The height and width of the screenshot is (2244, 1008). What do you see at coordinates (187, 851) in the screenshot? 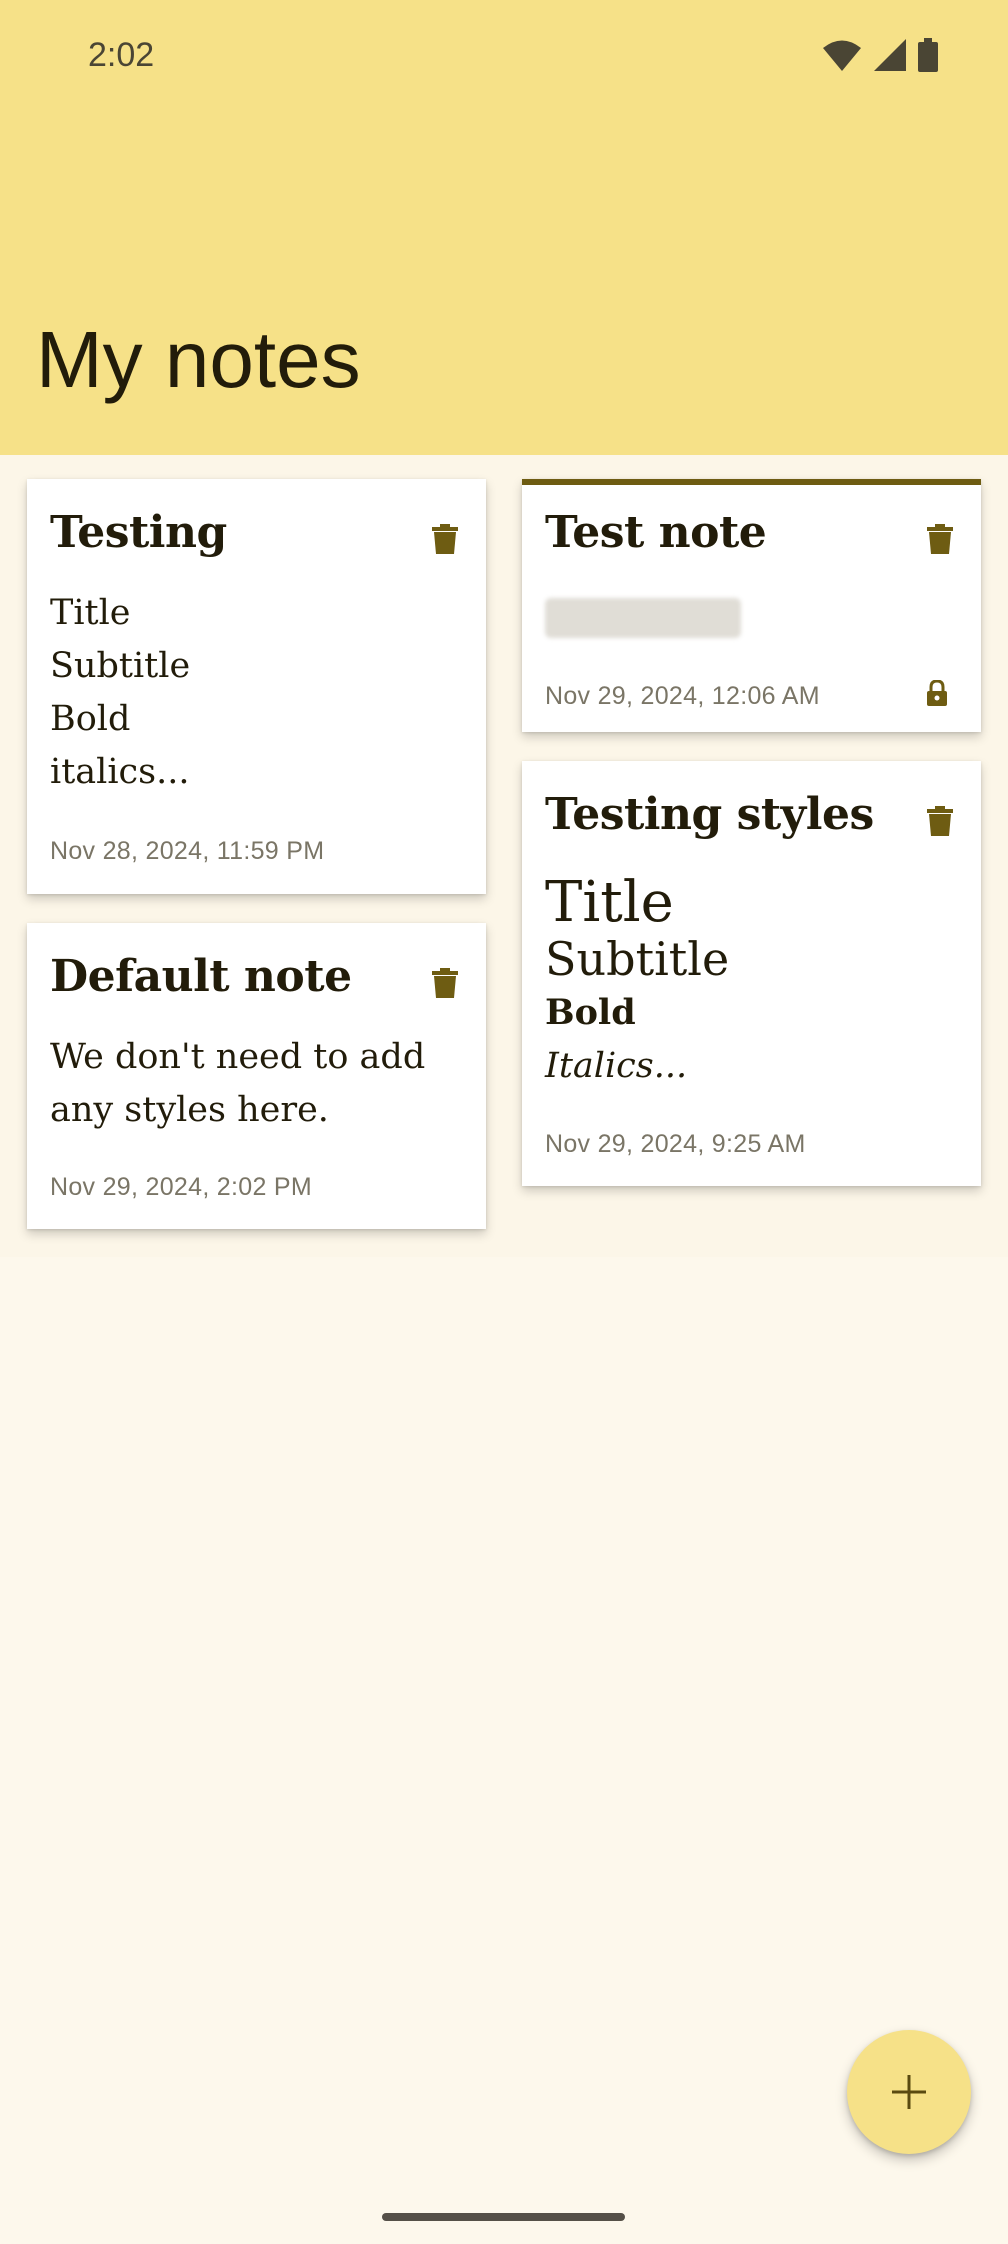
I see `note-date: Nov 28, 2024, 11:59 PM` at bounding box center [187, 851].